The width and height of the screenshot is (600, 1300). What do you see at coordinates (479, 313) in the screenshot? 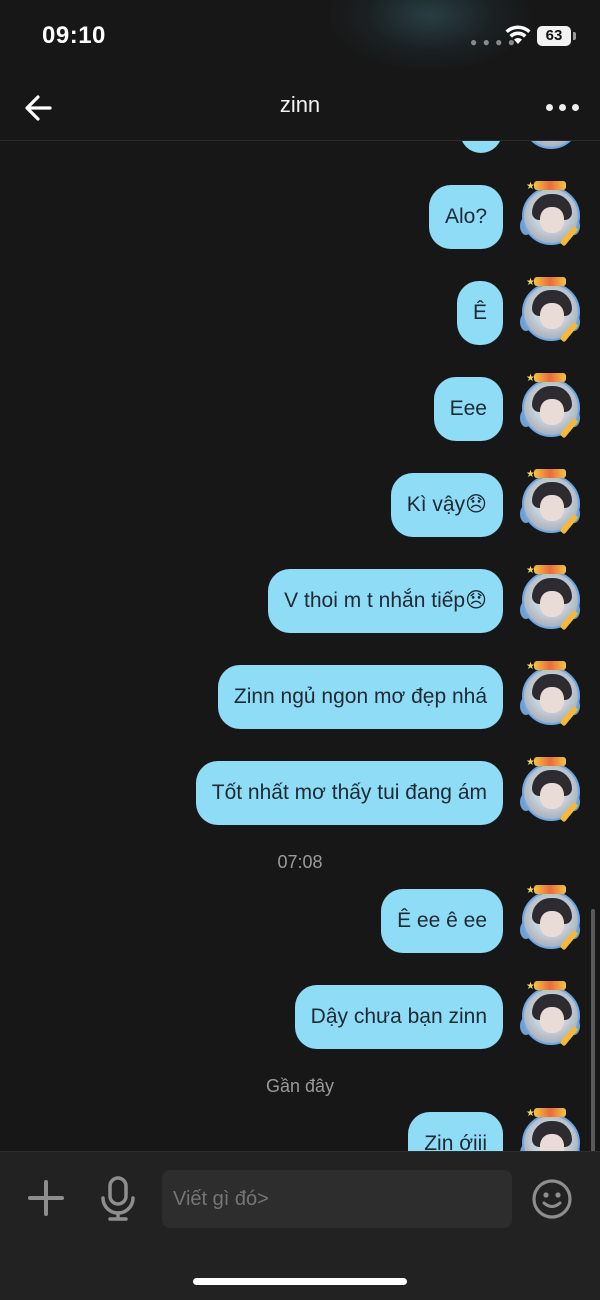
I see `message-bubble: Ê` at bounding box center [479, 313].